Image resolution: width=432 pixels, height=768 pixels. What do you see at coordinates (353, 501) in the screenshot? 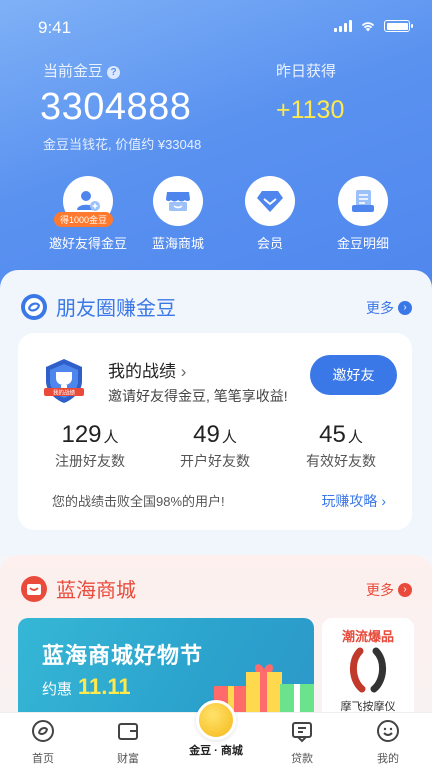
I see `earning-guide-link: 玩赚攻略 ›` at bounding box center [353, 501].